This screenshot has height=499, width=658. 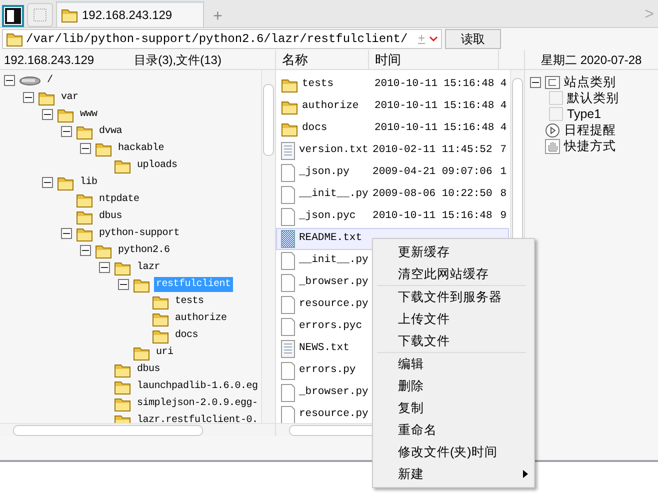 What do you see at coordinates (591, 60) in the screenshot?
I see `date-label: 星期二 2020-07-28` at bounding box center [591, 60].